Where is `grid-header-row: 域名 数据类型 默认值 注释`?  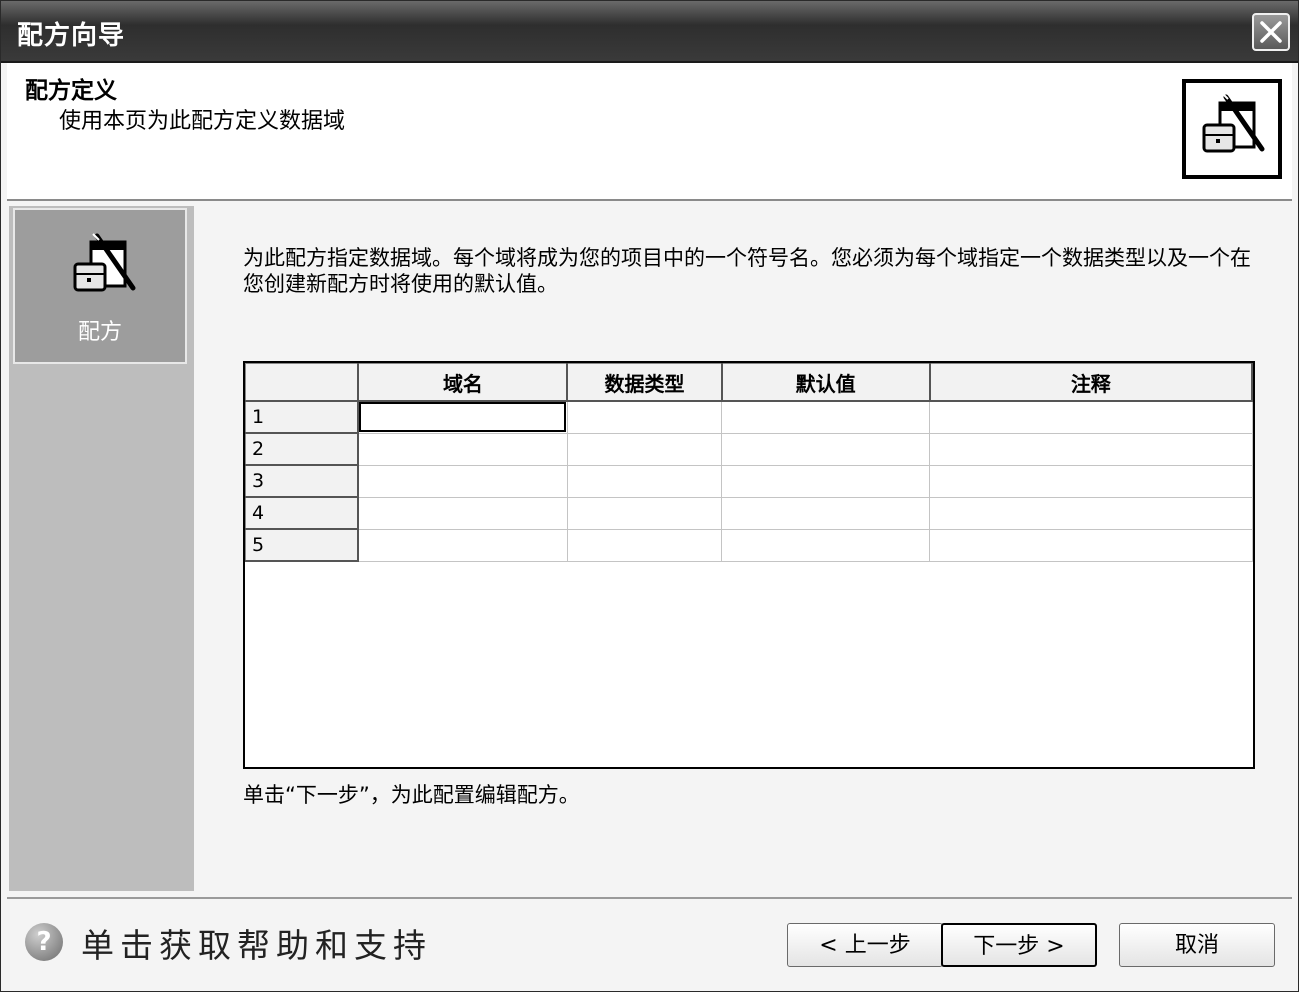
grid-header-row: 域名 数据类型 默认值 注释 is located at coordinates (749, 382).